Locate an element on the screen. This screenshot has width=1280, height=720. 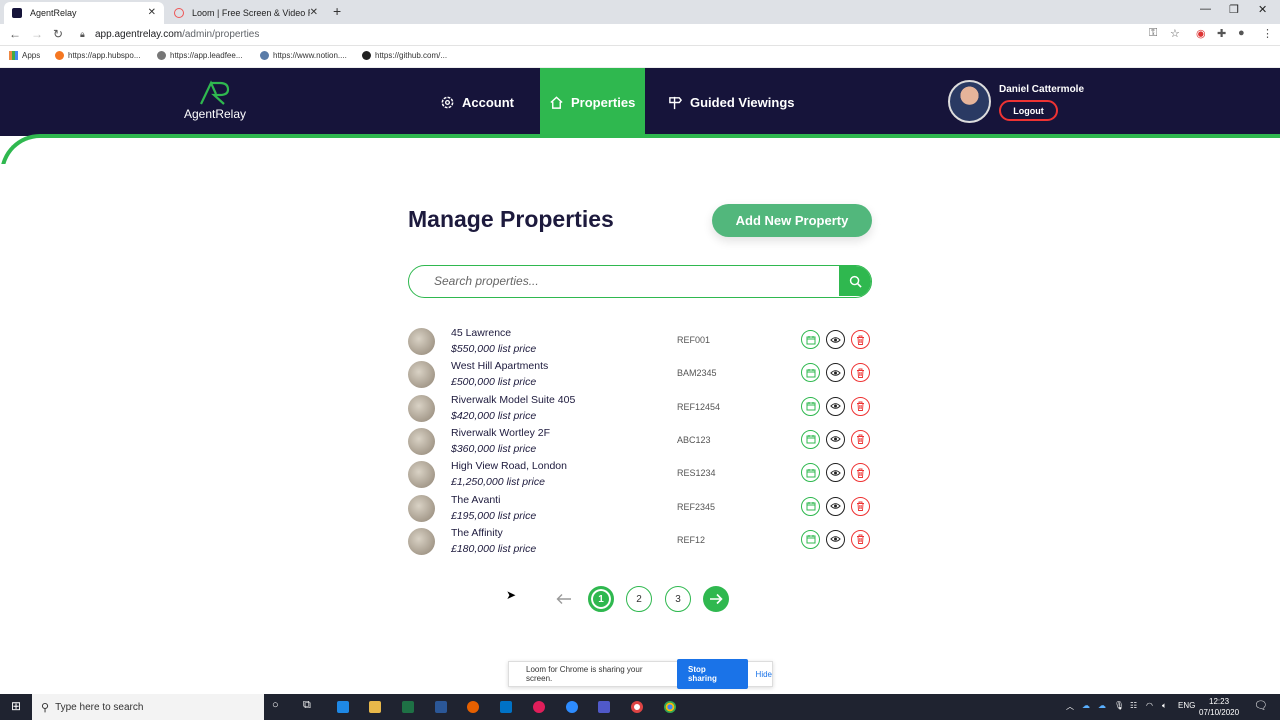
windows-start-icon: ⊞ is located at coordinates (16, 706).